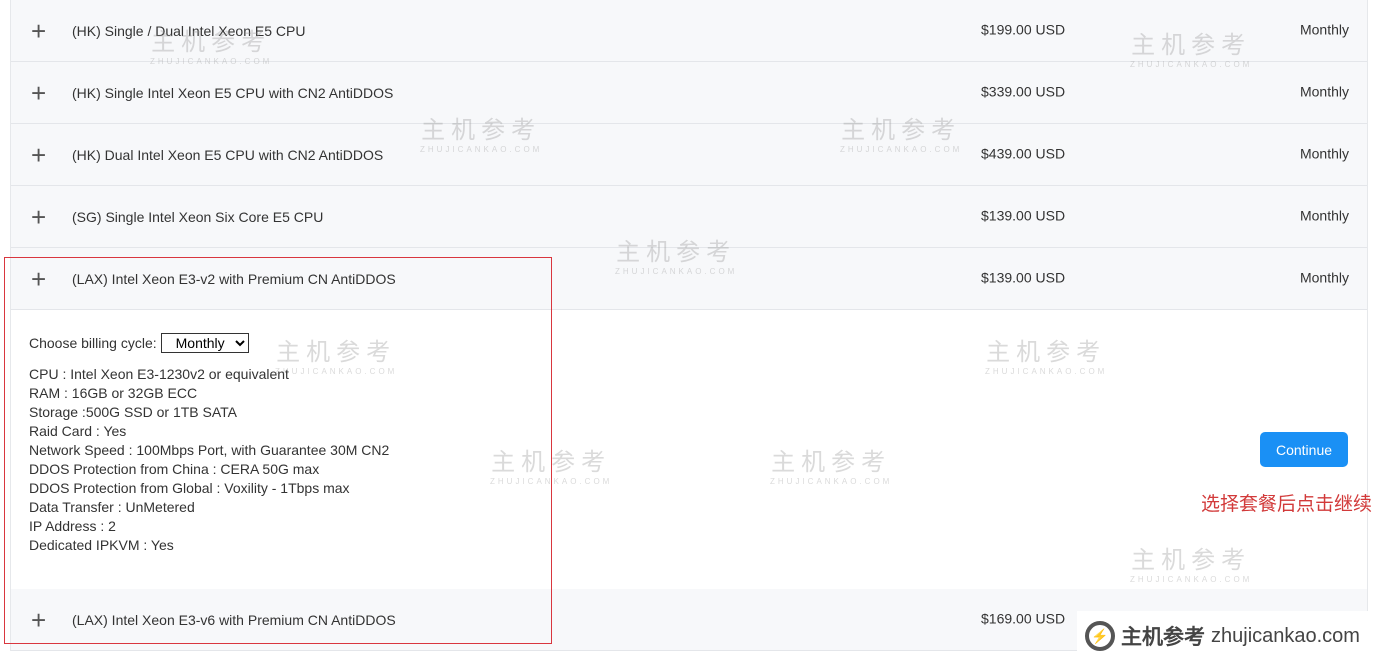  I want to click on product-price: $169.00 USD, so click(1023, 617).